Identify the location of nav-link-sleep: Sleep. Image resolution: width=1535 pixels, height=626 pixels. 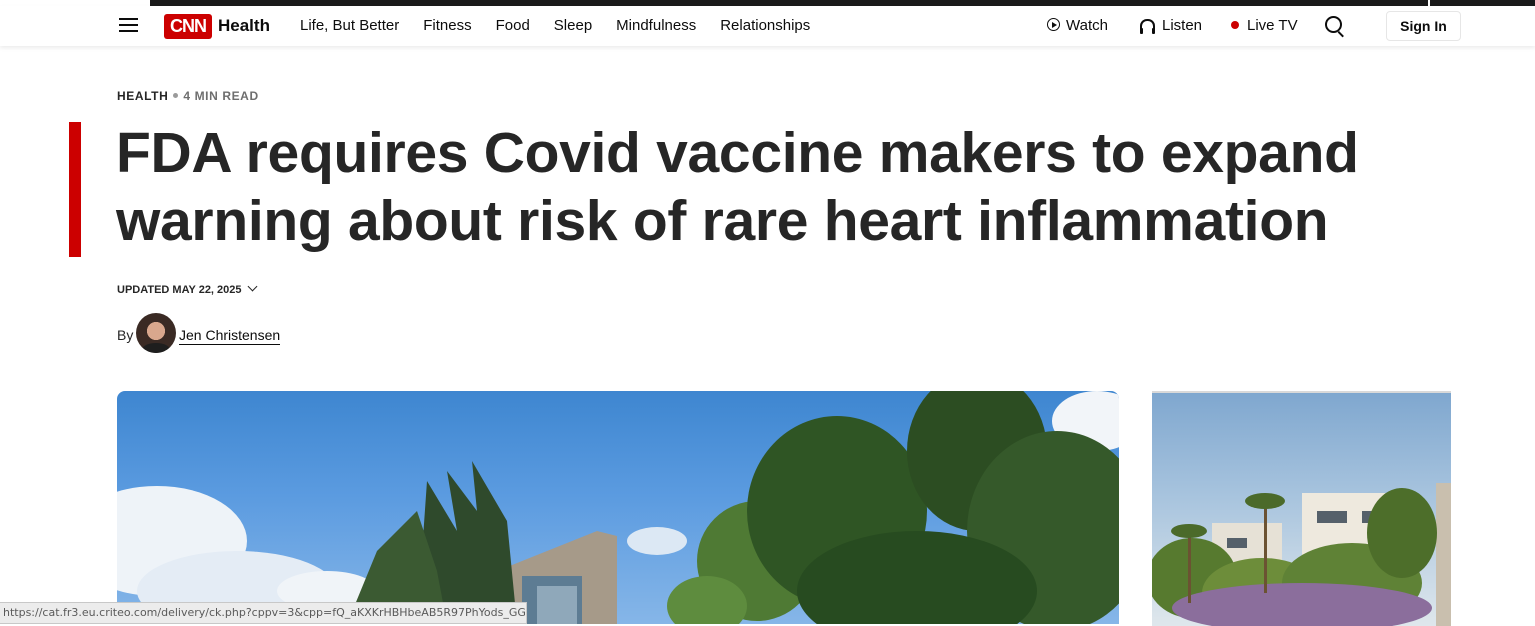
(573, 25).